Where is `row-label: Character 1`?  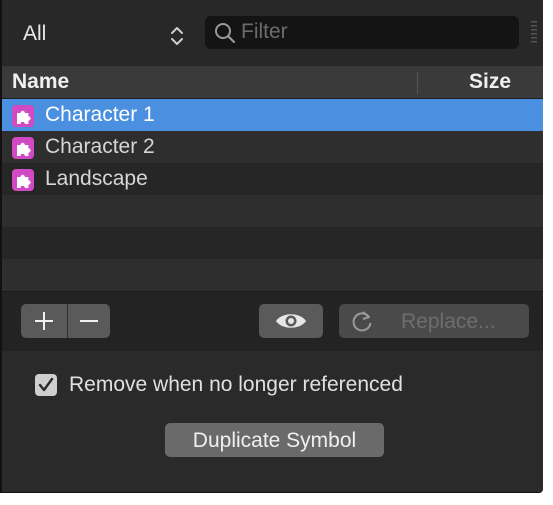 row-label: Character 1 is located at coordinates (100, 114).